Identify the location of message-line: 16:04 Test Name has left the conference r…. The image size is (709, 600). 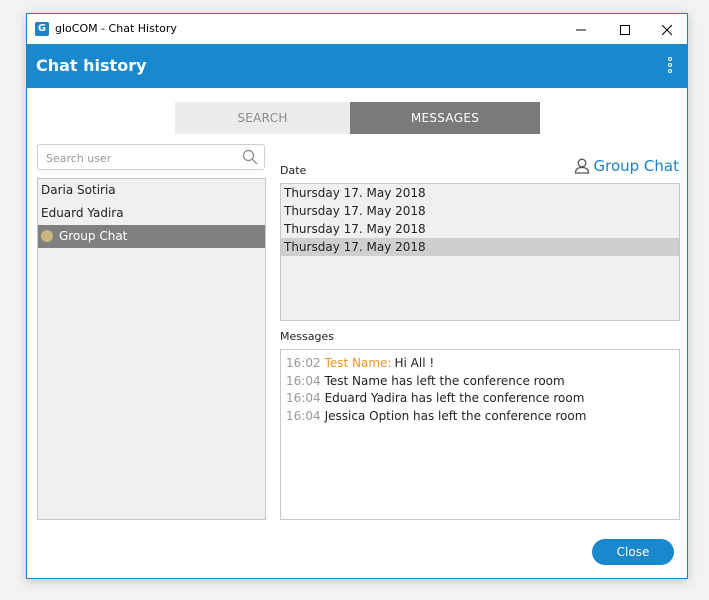
(480, 382).